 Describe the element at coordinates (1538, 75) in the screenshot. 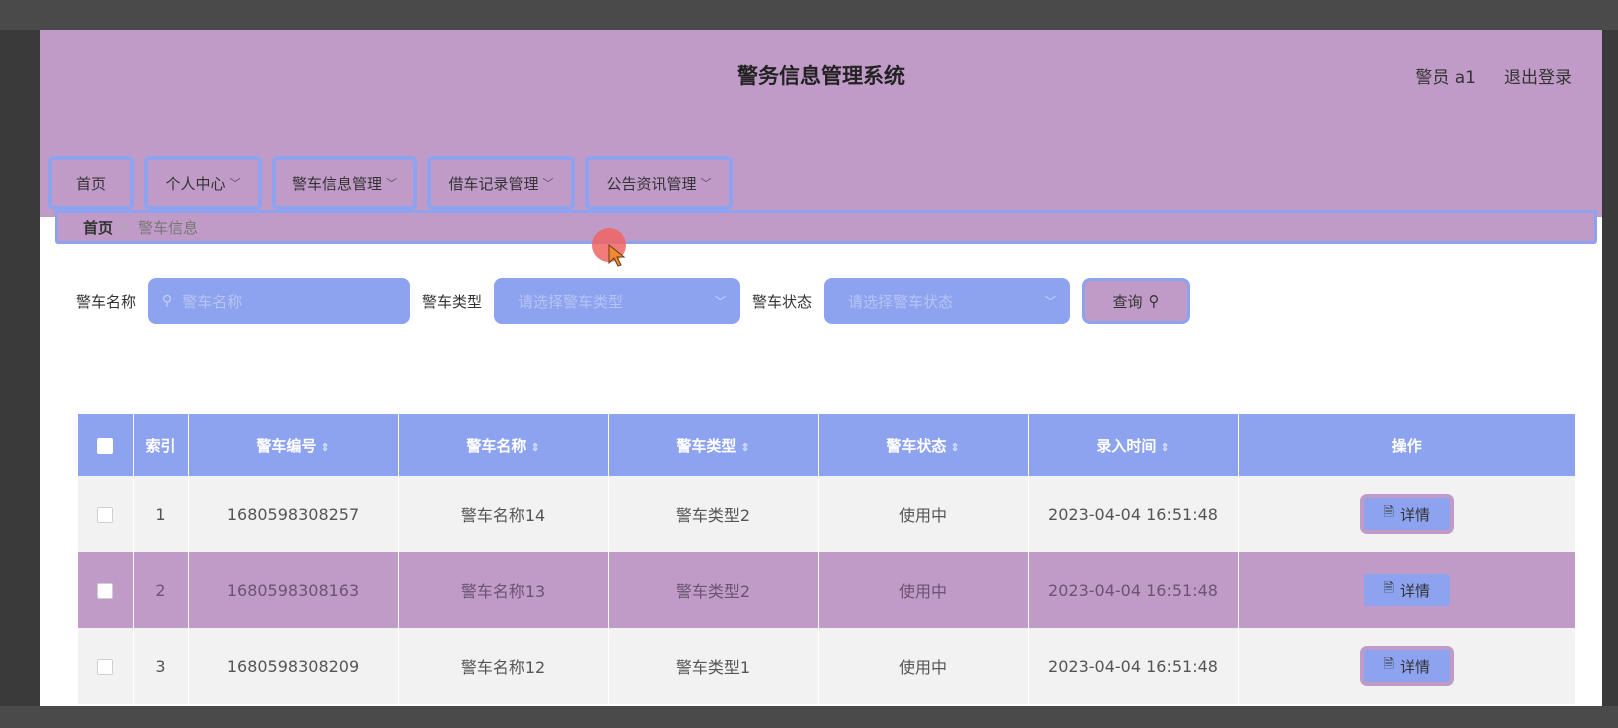

I see `logout-button: 退出登录` at that location.